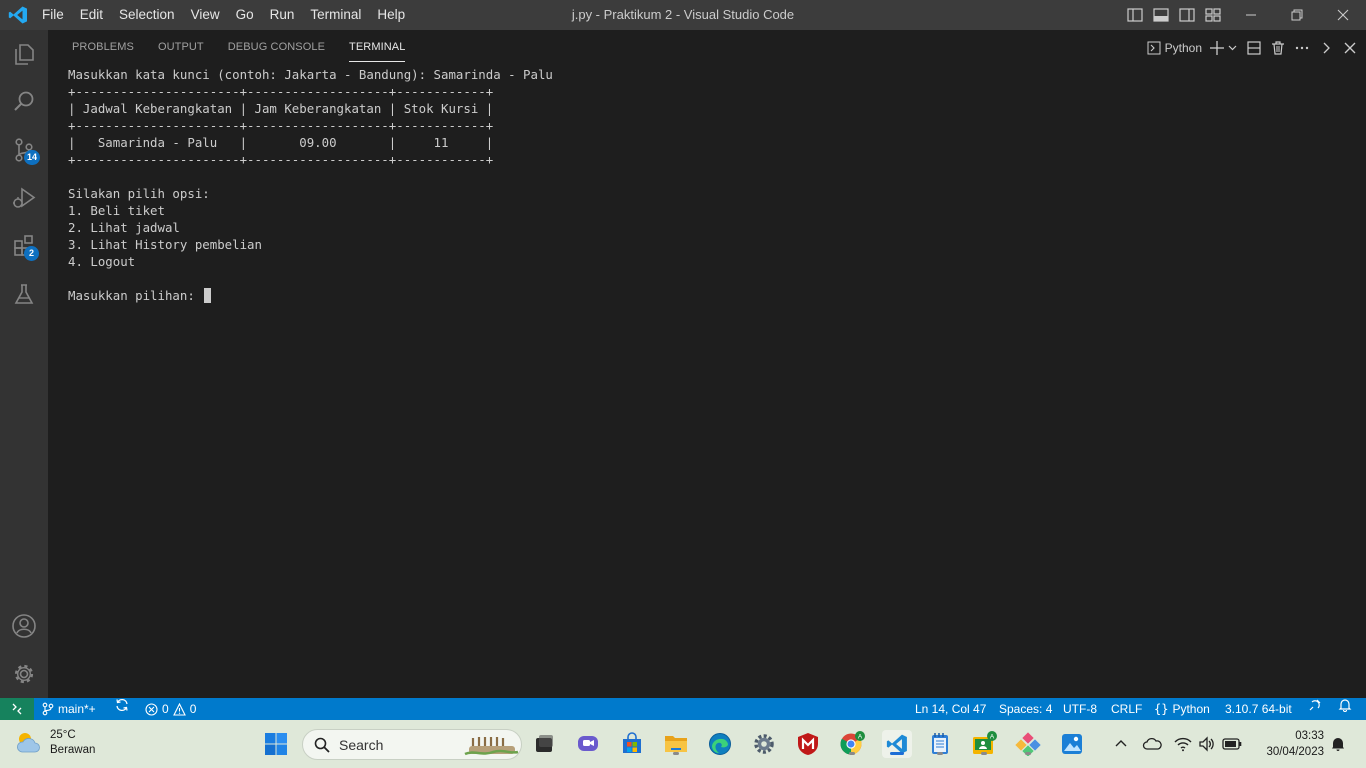 This screenshot has width=1366, height=768. I want to click on plus-chevron-icon, so click(1223, 48).